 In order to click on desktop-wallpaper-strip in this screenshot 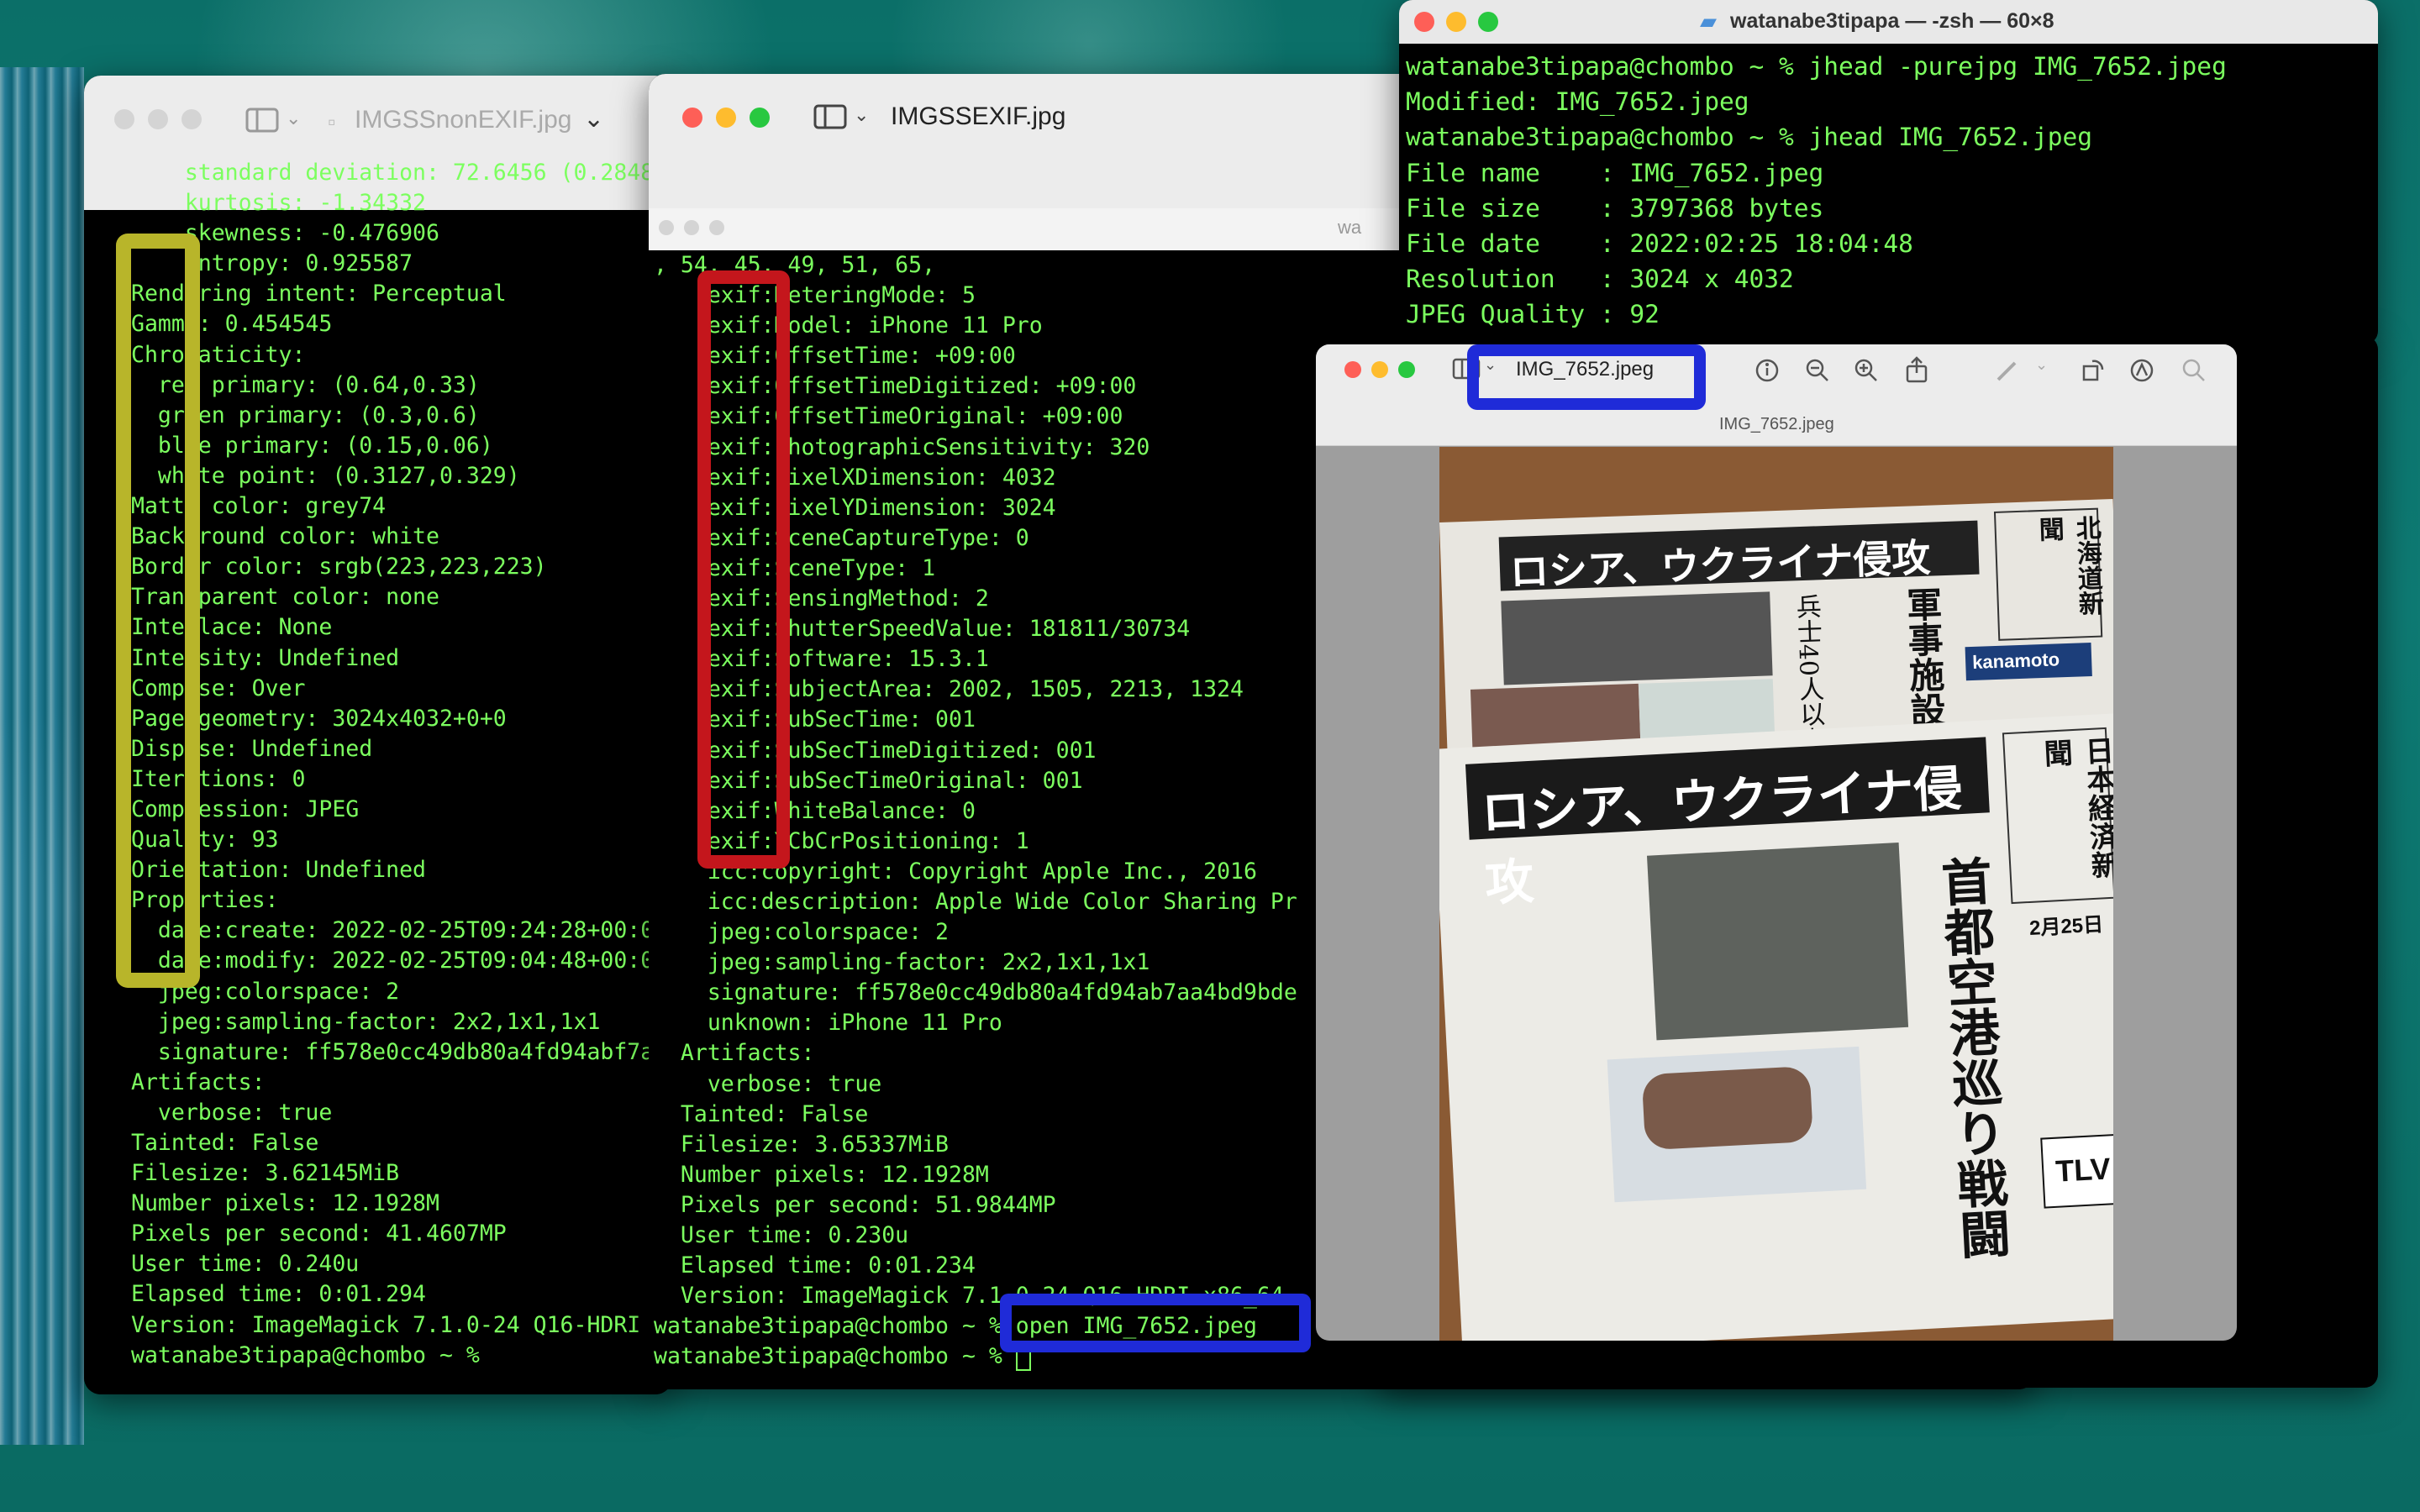, I will do `click(42, 756)`.